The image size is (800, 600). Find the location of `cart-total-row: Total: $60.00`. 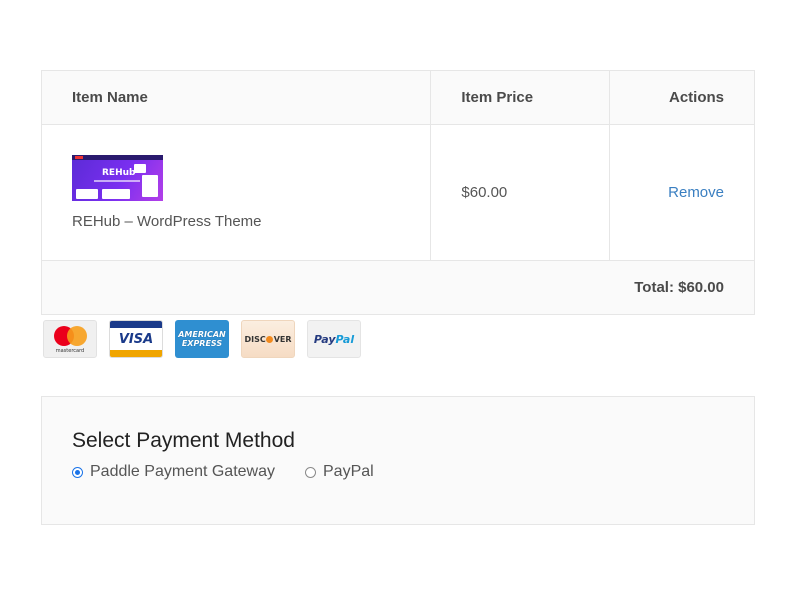

cart-total-row: Total: $60.00 is located at coordinates (398, 287).